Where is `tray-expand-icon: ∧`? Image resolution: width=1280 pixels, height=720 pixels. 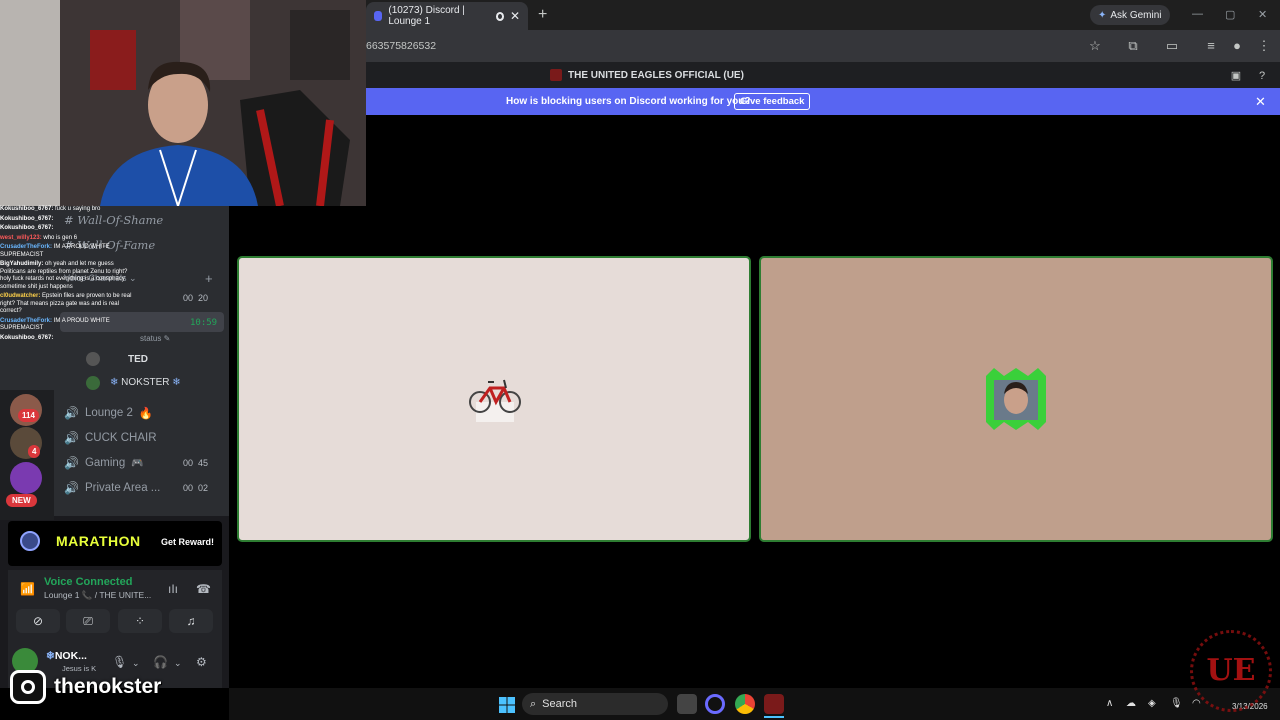
tray-expand-icon: ∧ is located at coordinates (1109, 703).